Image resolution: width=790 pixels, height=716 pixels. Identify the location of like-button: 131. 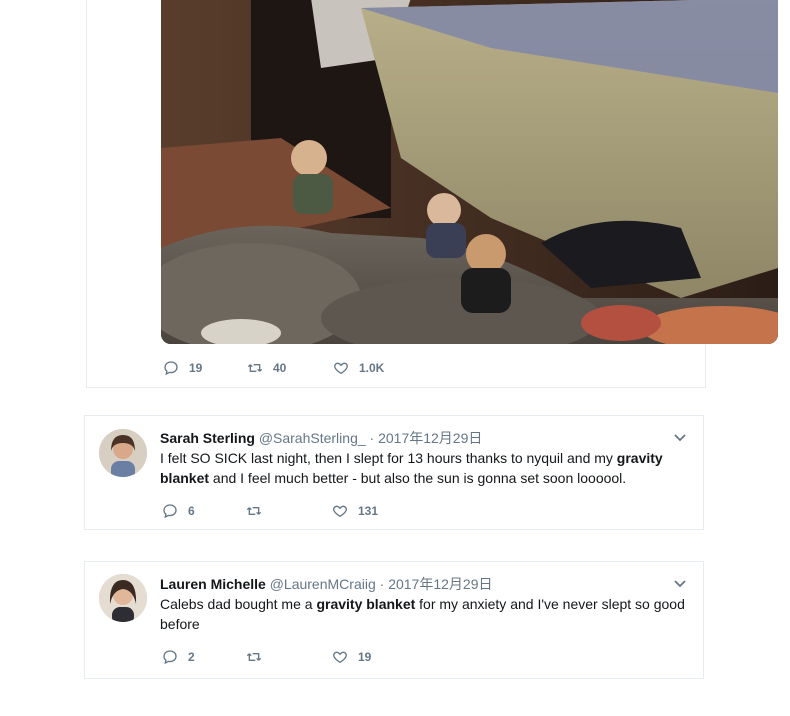
(377, 511).